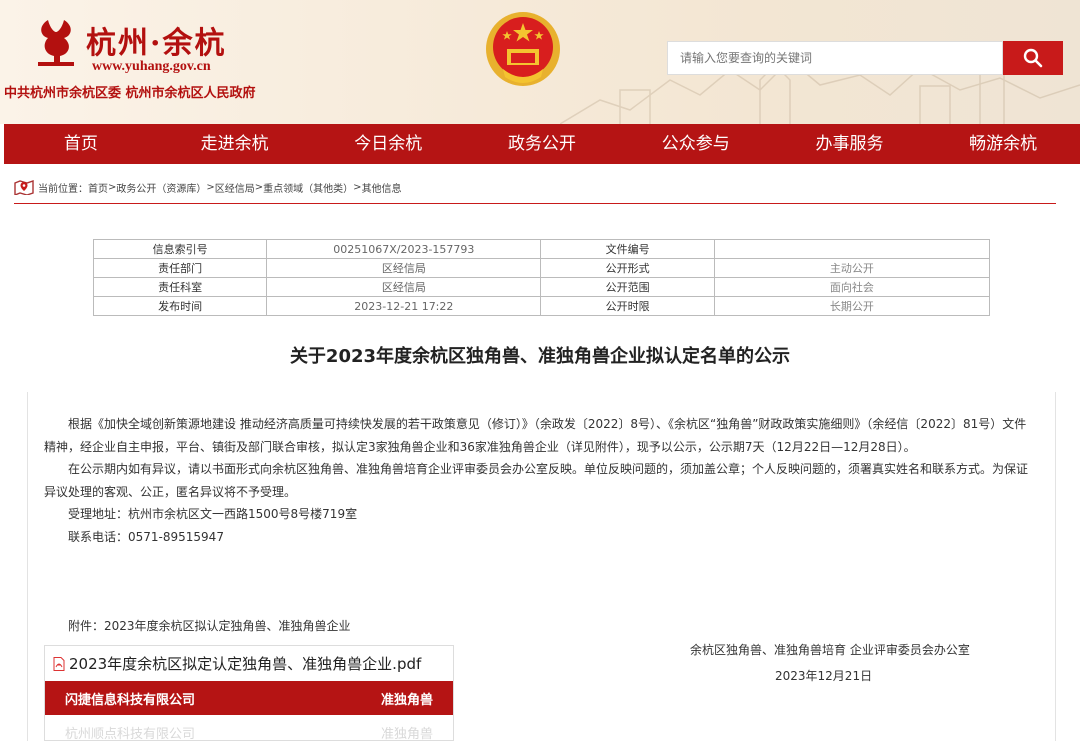 The image size is (1080, 741). Describe the element at coordinates (1055, 566) in the screenshot. I see `content-right-border` at that location.